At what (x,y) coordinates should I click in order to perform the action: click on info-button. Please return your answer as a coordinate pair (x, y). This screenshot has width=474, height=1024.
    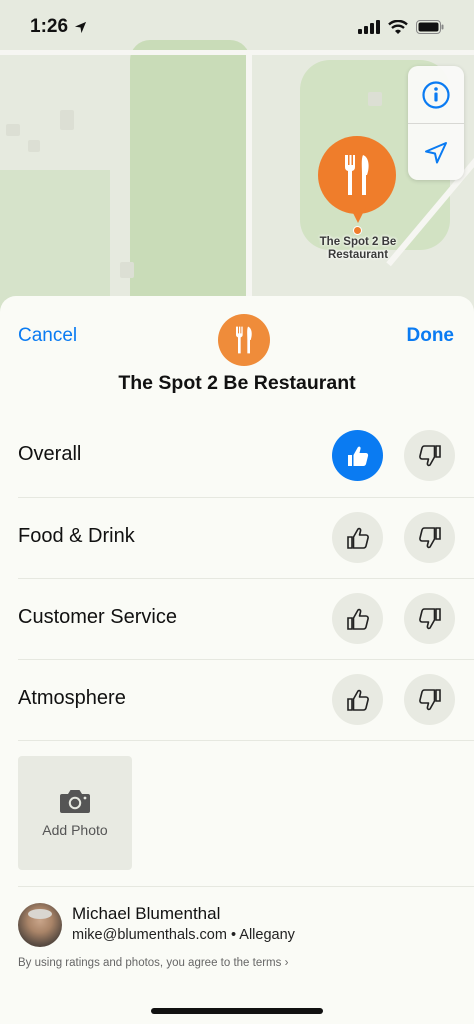
    Looking at the image, I should click on (436, 94).